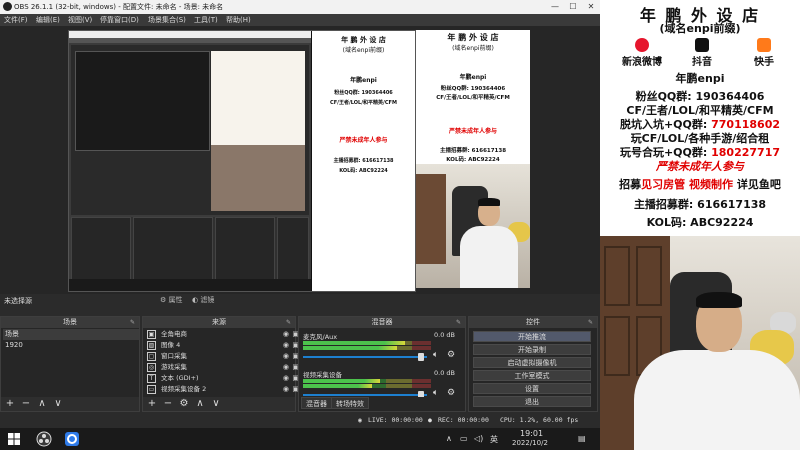 The height and width of the screenshot is (450, 800). Describe the element at coordinates (444, 335) in the screenshot. I see `channel-db: 0.0 dB` at that location.